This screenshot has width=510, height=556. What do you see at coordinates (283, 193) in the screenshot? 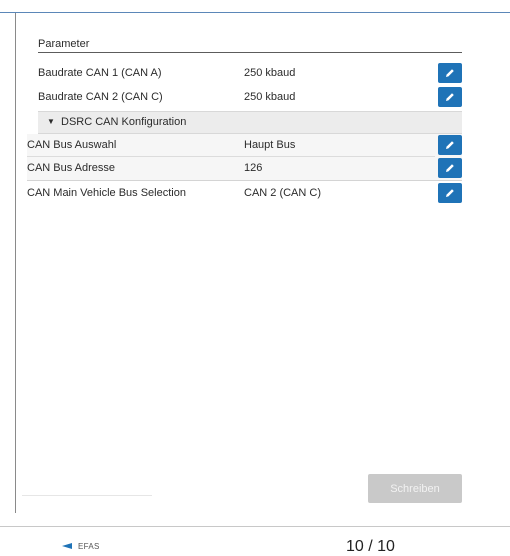
I see `param-value: CAN 2 (CAN C)` at bounding box center [283, 193].